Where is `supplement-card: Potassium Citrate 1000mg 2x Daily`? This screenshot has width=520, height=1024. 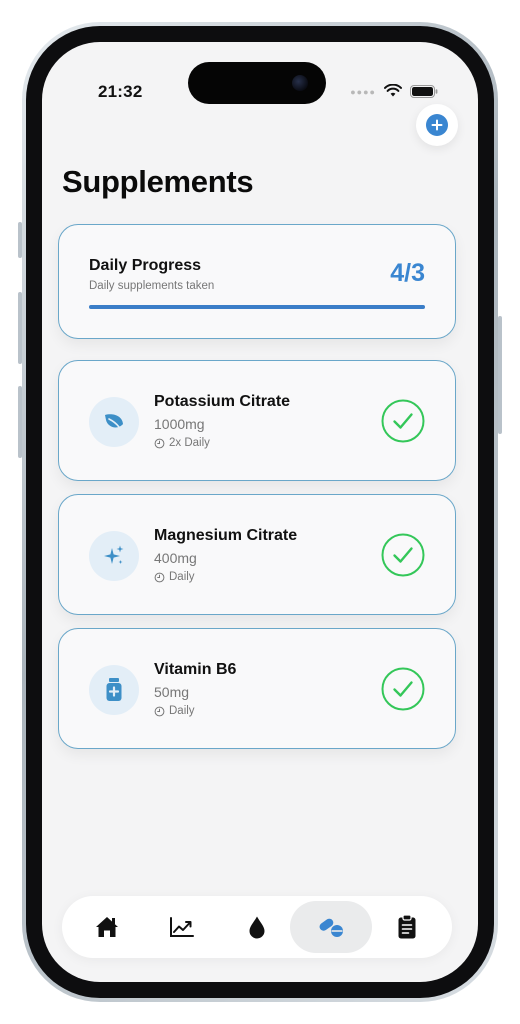
supplement-card: Potassium Citrate 1000mg 2x Daily is located at coordinates (257, 420).